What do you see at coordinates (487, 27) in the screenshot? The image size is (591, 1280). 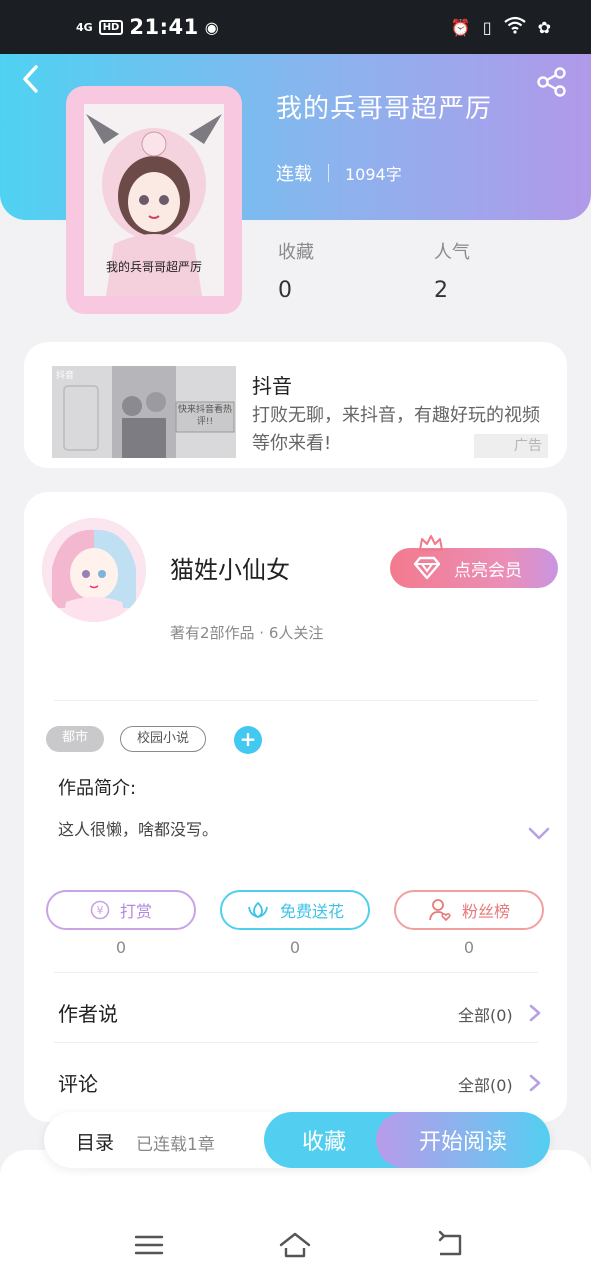 I see `vibrate-icon: ▯` at bounding box center [487, 27].